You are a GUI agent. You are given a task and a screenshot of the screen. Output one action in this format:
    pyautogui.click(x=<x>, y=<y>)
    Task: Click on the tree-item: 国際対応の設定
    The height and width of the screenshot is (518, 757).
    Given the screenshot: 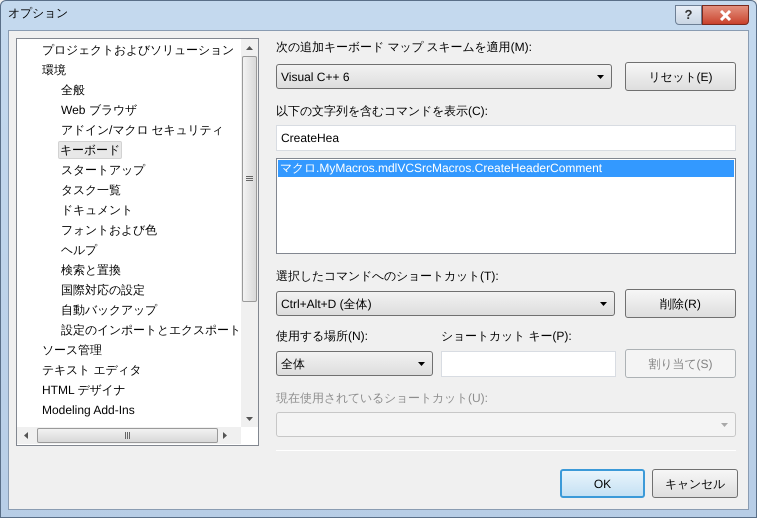 What is the action you would take?
    pyautogui.click(x=103, y=290)
    